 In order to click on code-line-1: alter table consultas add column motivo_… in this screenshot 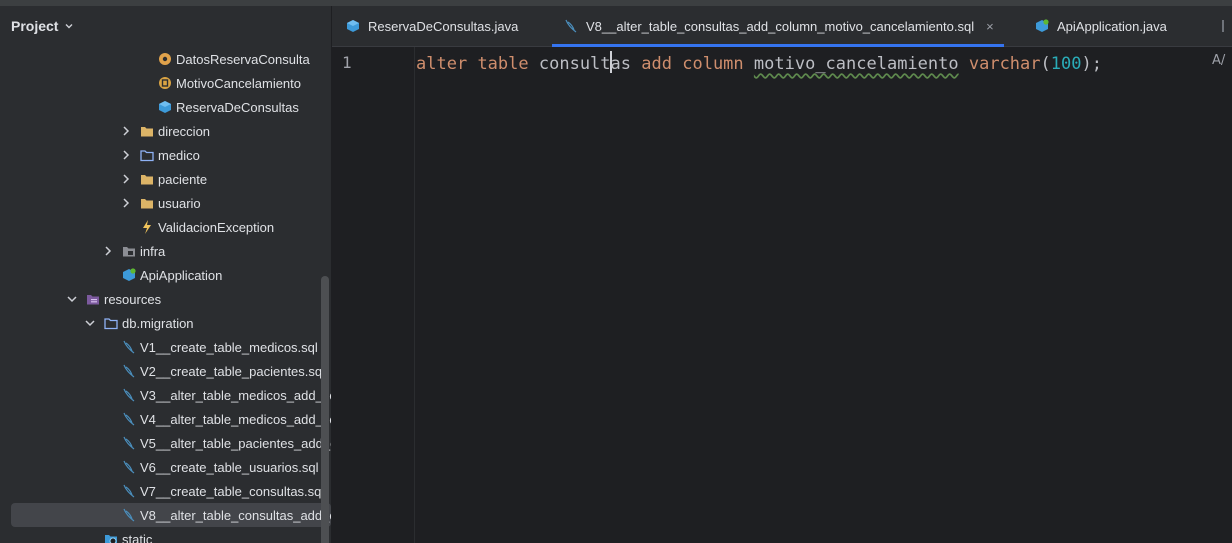, I will do `click(759, 63)`.